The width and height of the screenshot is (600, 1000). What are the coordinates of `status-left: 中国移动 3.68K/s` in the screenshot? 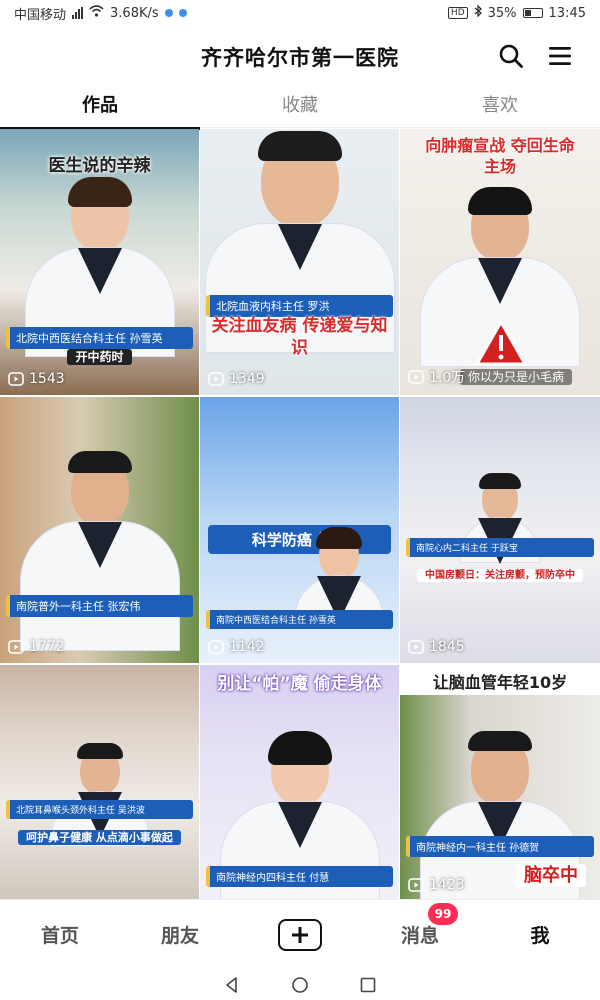 It's located at (100, 13).